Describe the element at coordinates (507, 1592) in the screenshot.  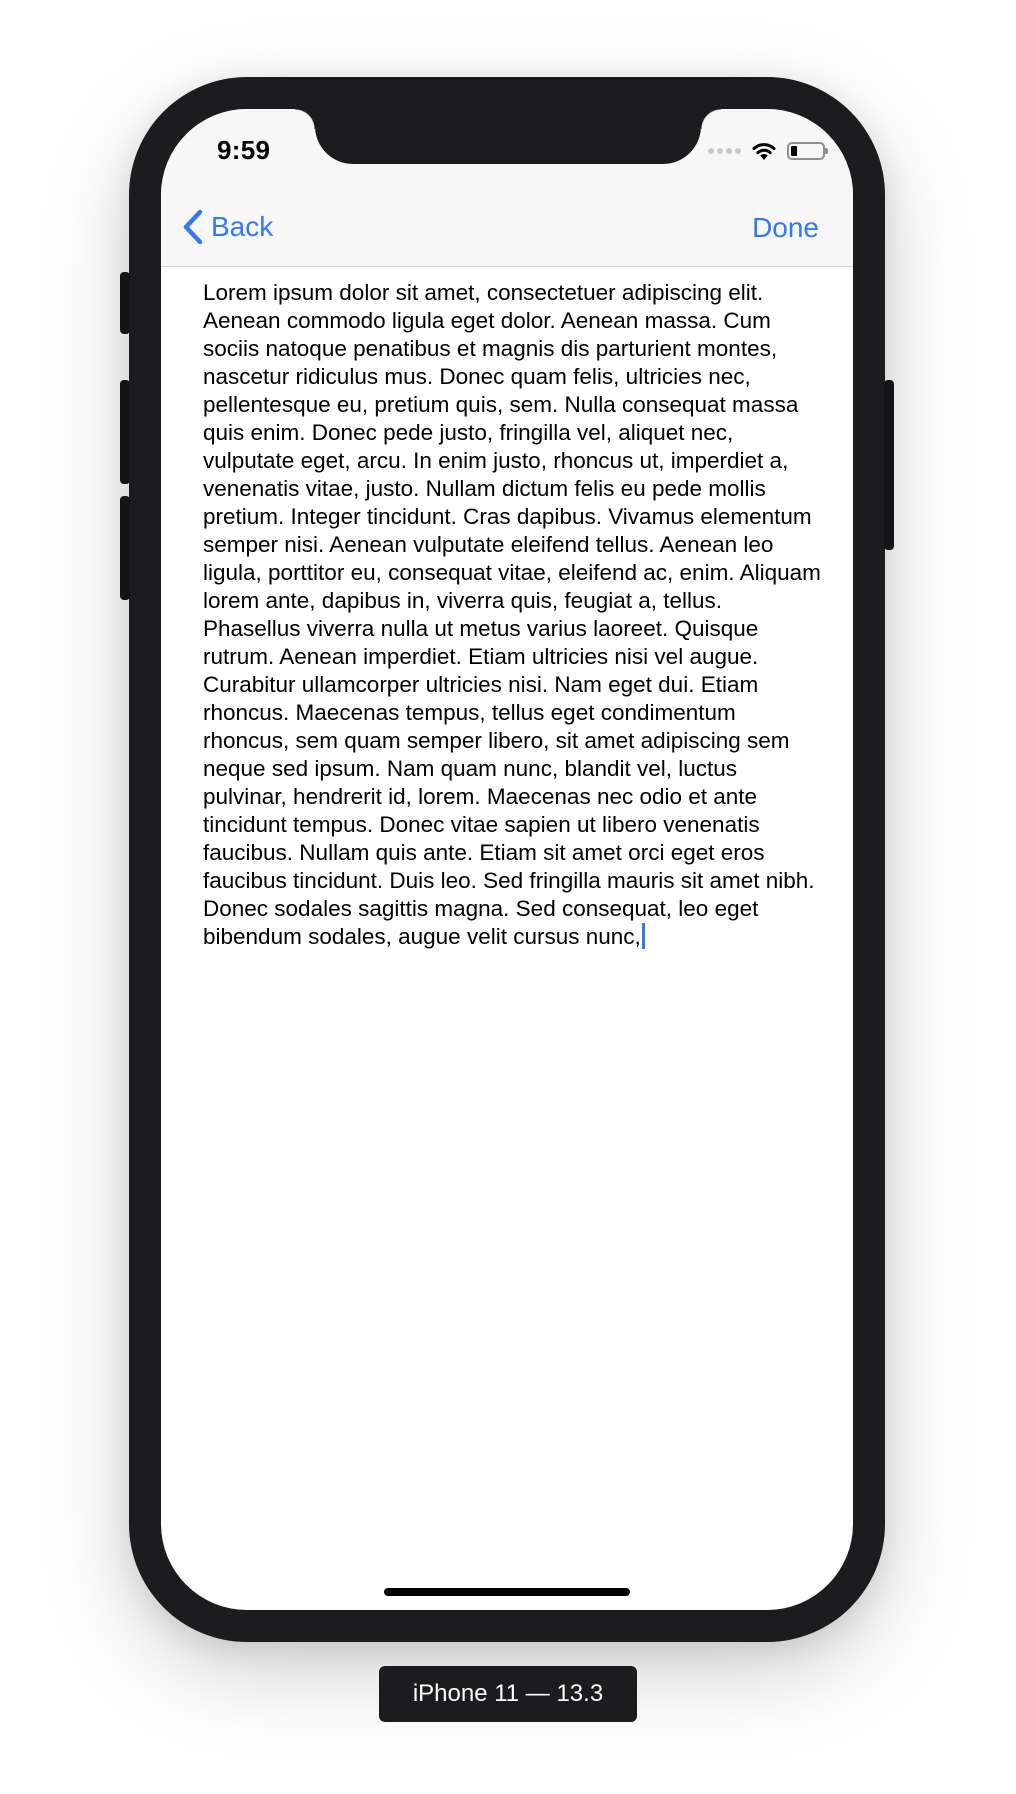
I see `home-indicator` at that location.